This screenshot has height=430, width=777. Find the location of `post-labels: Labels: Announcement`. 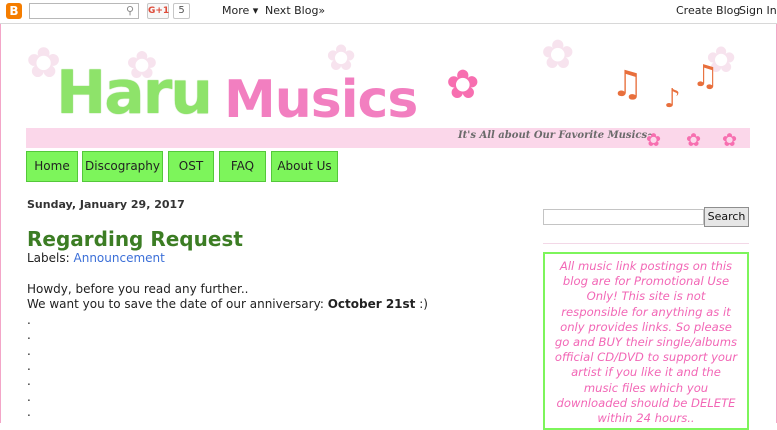

post-labels: Labels: Announcement is located at coordinates (96, 258).